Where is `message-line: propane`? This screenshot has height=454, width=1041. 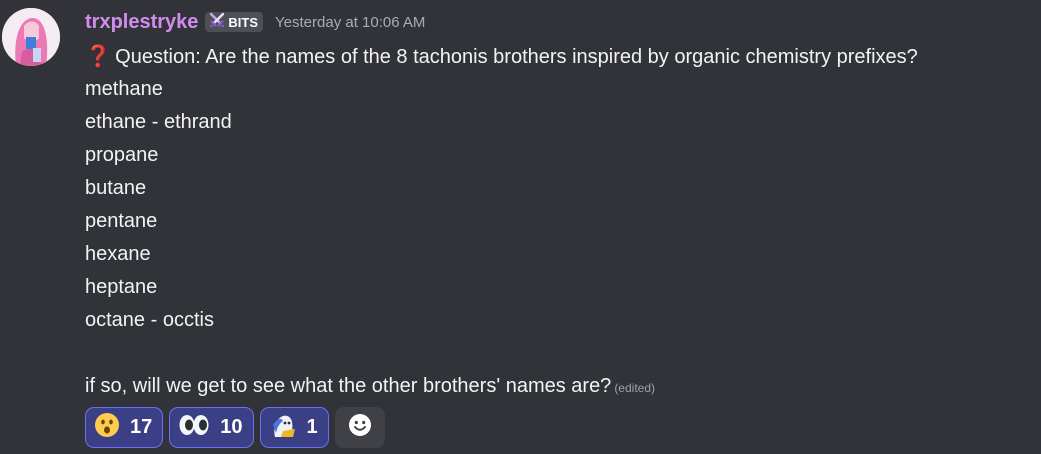 message-line: propane is located at coordinates (122, 155).